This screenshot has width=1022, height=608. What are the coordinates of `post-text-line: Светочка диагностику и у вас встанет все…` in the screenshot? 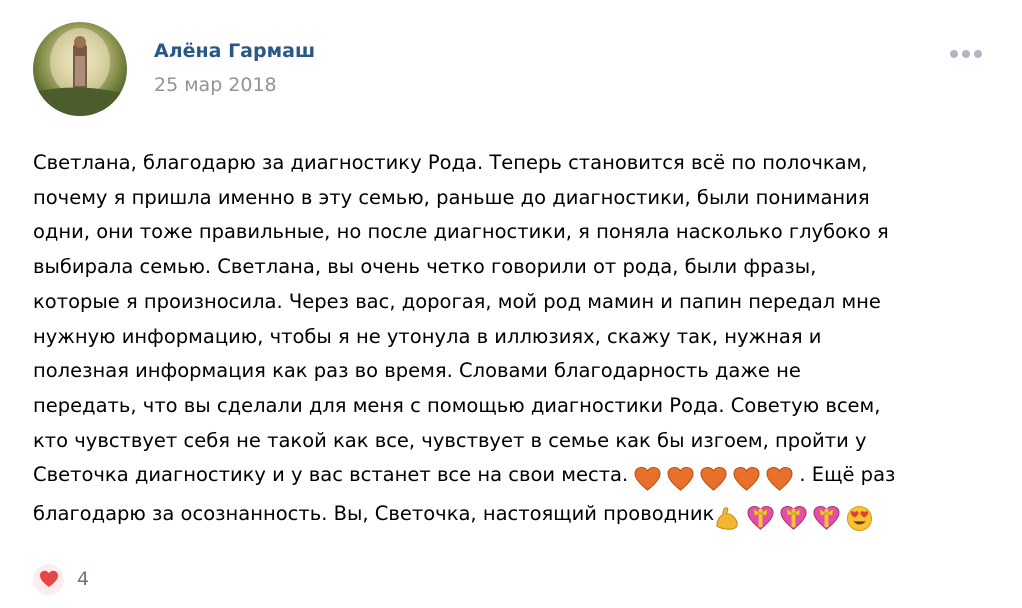 It's located at (331, 475).